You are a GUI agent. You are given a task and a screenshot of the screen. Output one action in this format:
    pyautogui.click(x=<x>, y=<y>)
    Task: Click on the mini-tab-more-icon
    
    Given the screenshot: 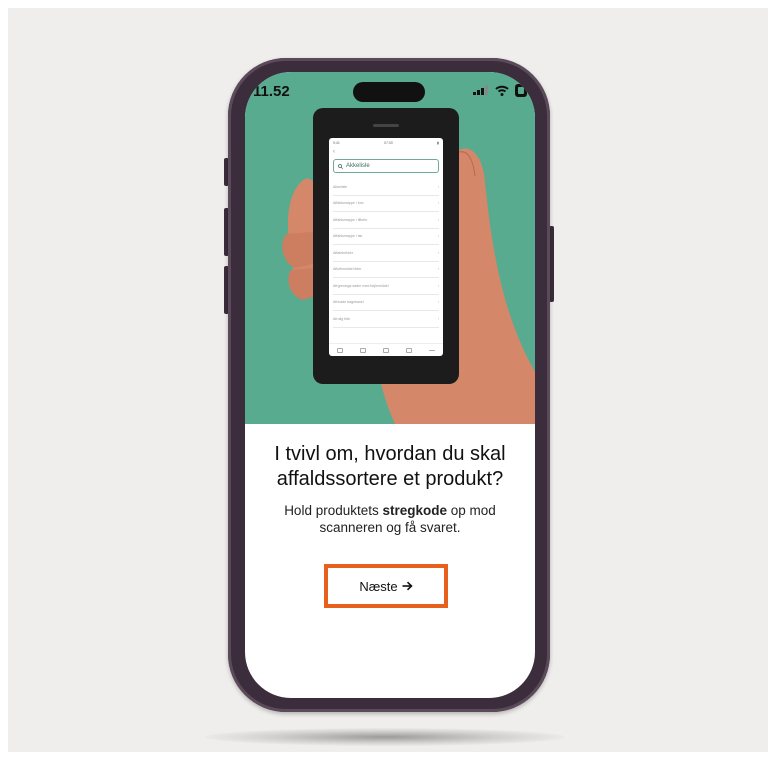 What is the action you would take?
    pyautogui.click(x=431, y=350)
    